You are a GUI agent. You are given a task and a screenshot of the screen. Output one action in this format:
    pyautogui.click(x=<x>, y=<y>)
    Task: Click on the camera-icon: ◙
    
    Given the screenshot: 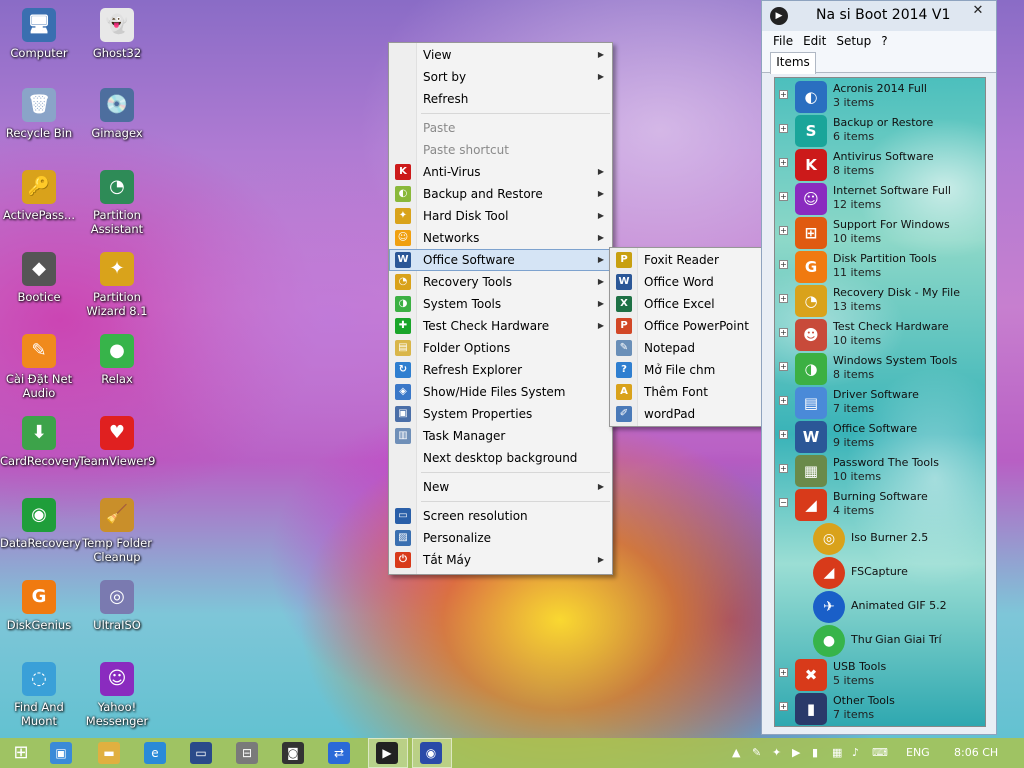 What is the action you would take?
    pyautogui.click(x=293, y=753)
    